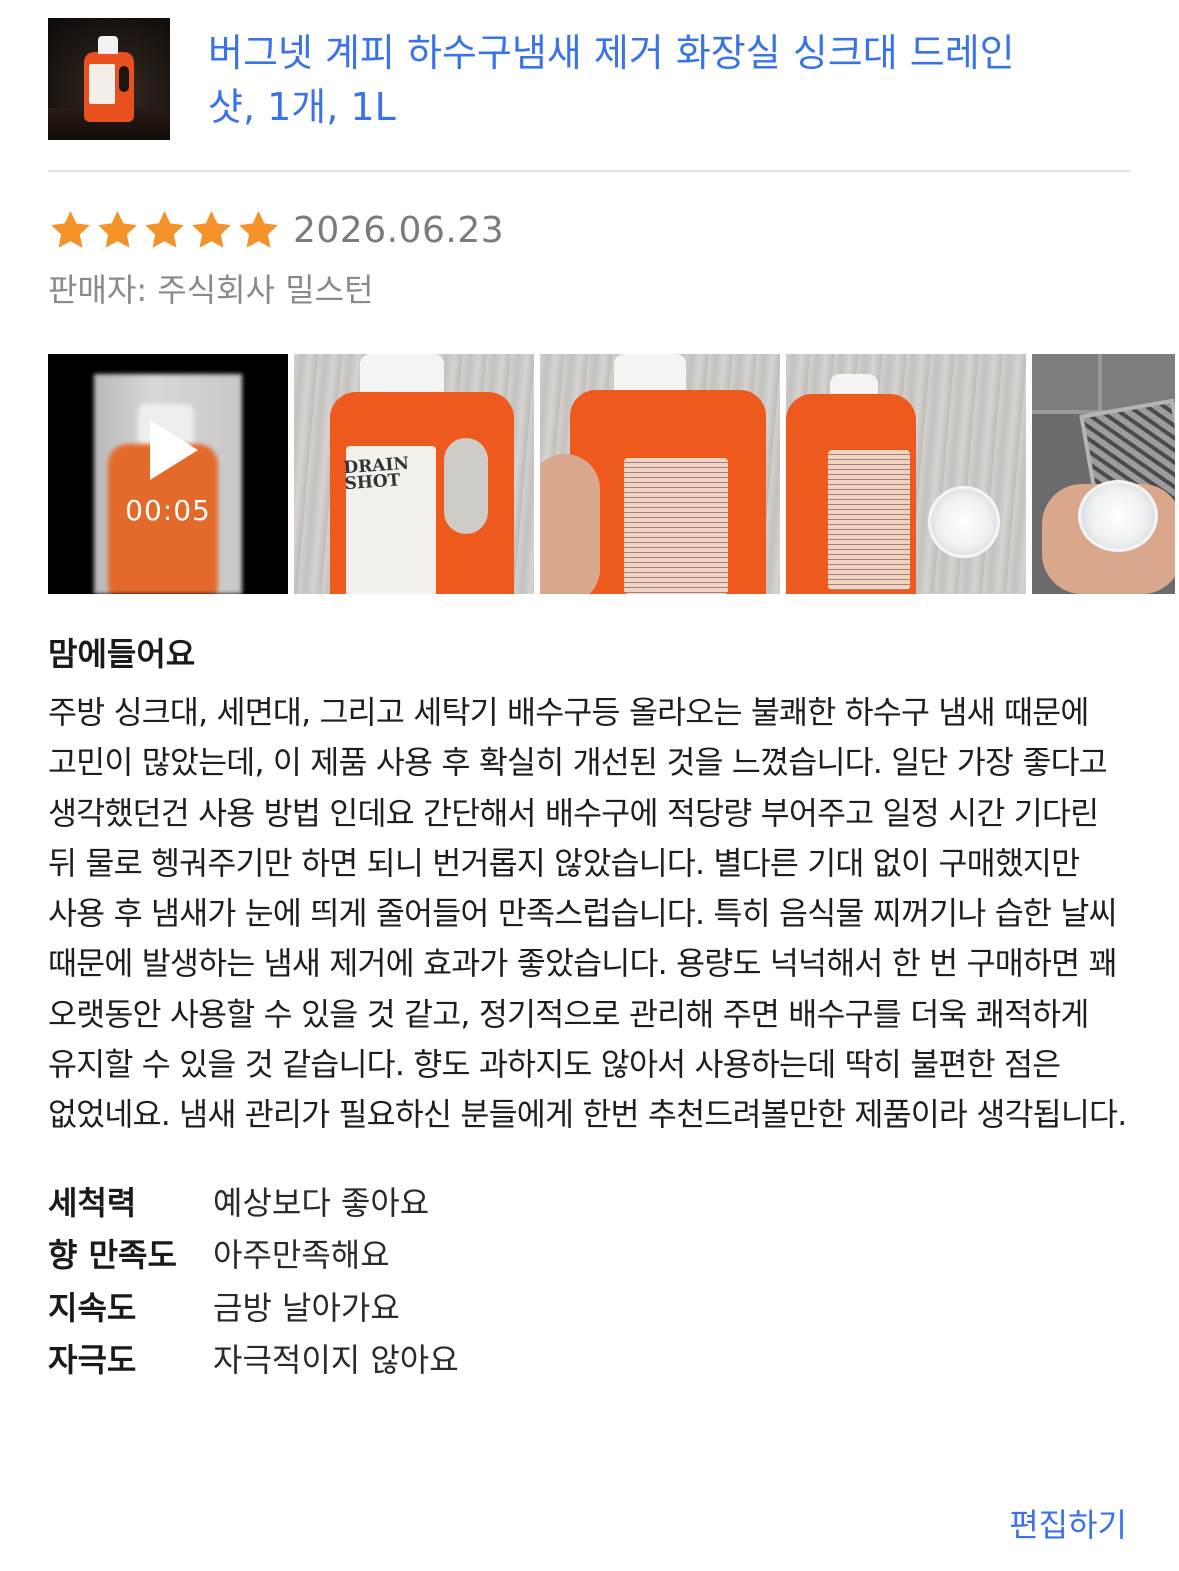 The width and height of the screenshot is (1179, 1571). Describe the element at coordinates (301, 1255) in the screenshot. I see `attribute-value: 아주만족해요` at that location.